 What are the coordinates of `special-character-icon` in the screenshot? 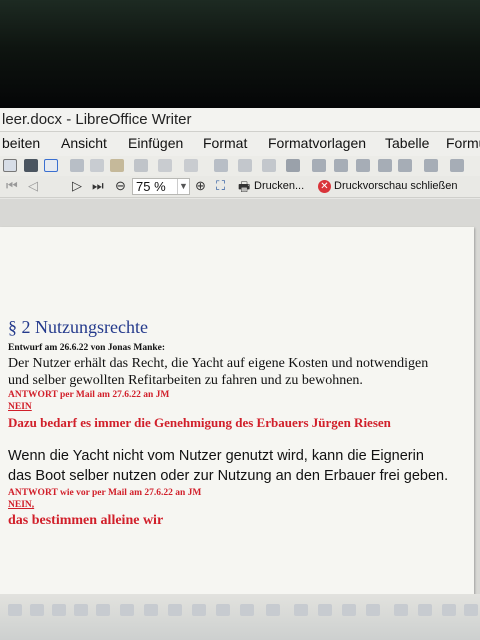 It's located at (431, 165).